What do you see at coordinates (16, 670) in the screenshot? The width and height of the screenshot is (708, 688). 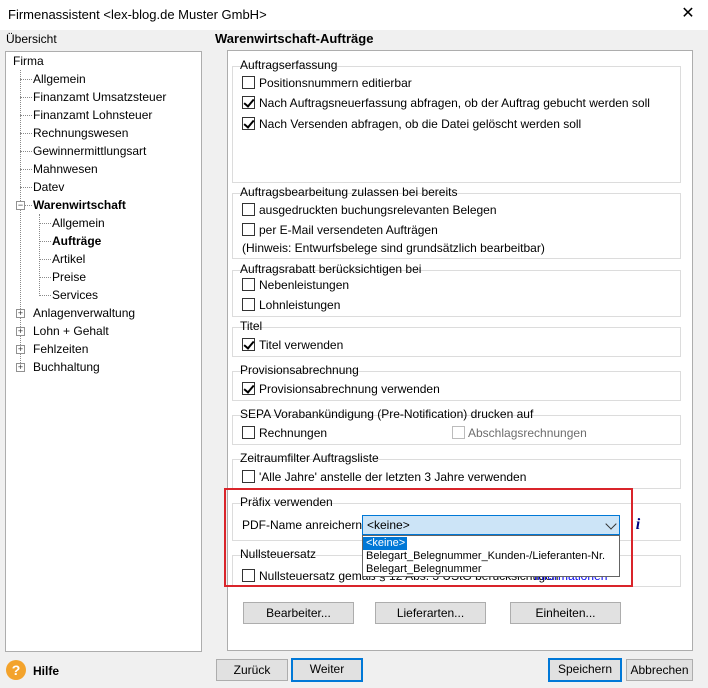 I see `help-icon: ?` at bounding box center [16, 670].